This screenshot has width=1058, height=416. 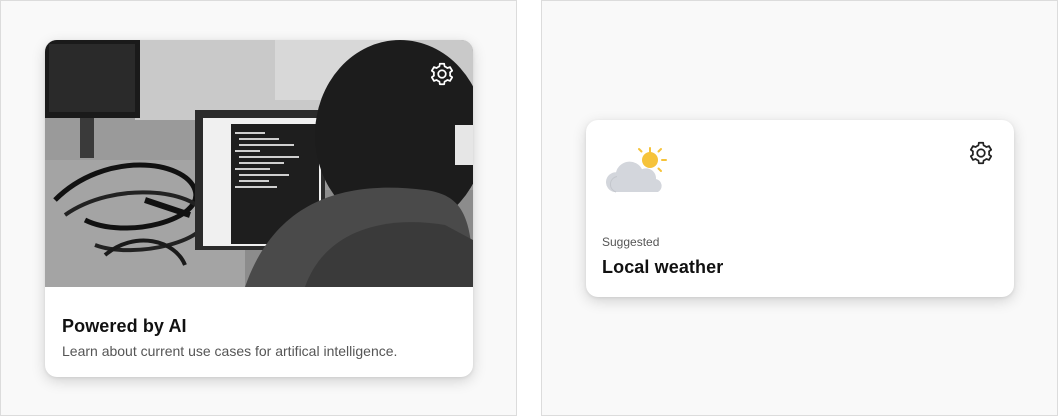 What do you see at coordinates (663, 267) in the screenshot?
I see `card-title: Local weather` at bounding box center [663, 267].